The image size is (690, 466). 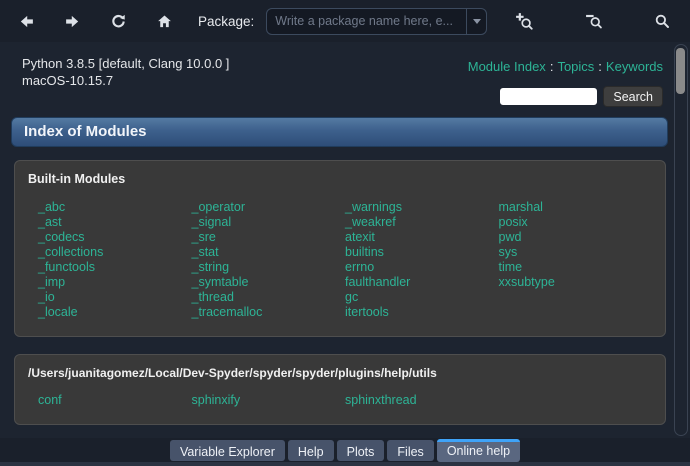 I want to click on back-button, so click(x=26, y=21).